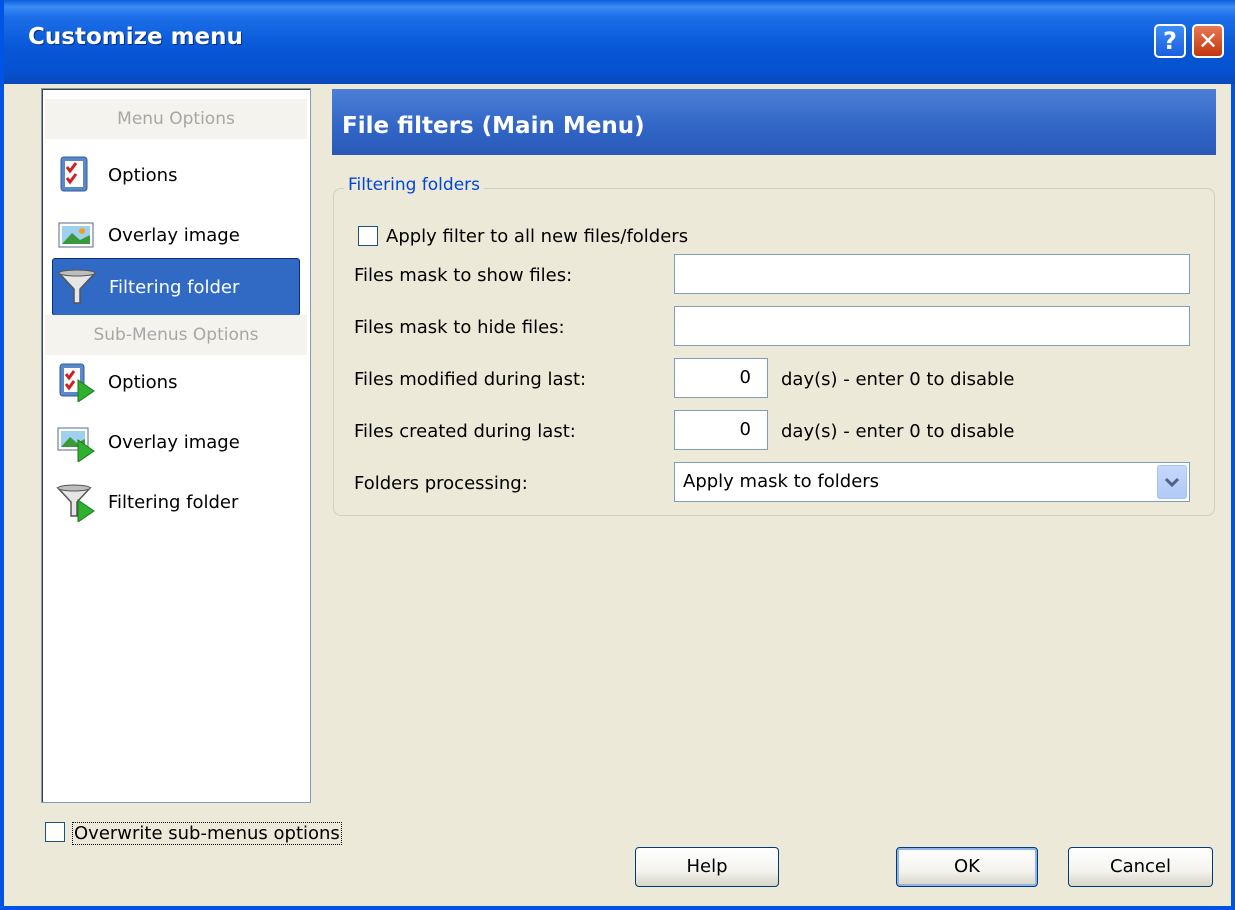  Describe the element at coordinates (967, 867) in the screenshot. I see `ok-button: OK` at that location.